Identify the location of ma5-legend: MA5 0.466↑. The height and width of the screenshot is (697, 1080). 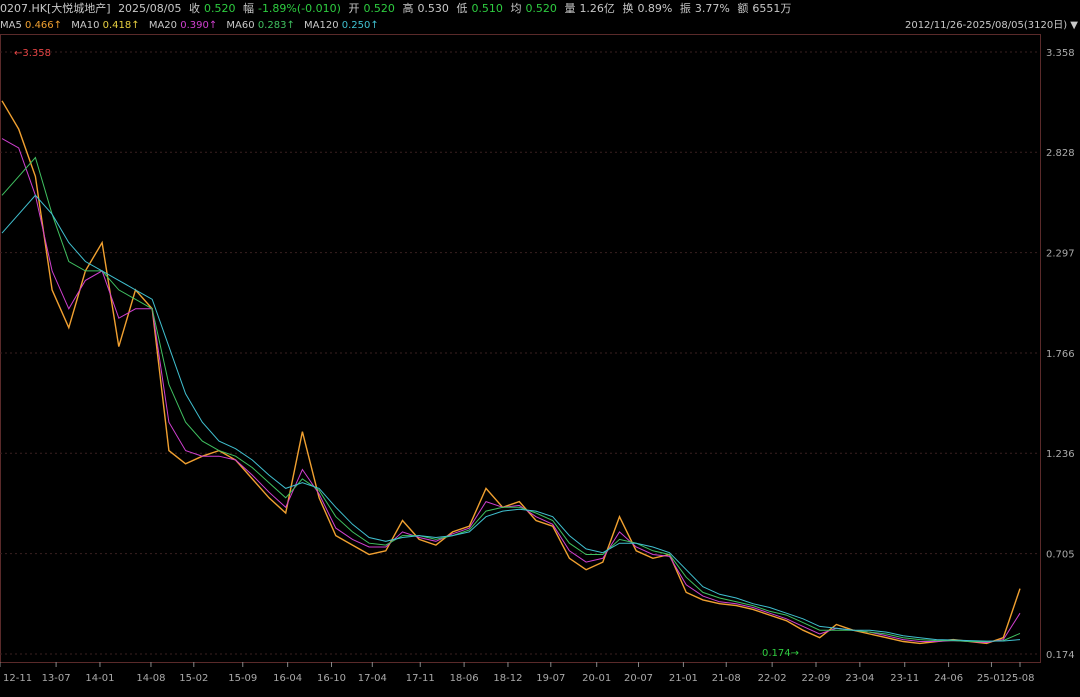
(31, 25).